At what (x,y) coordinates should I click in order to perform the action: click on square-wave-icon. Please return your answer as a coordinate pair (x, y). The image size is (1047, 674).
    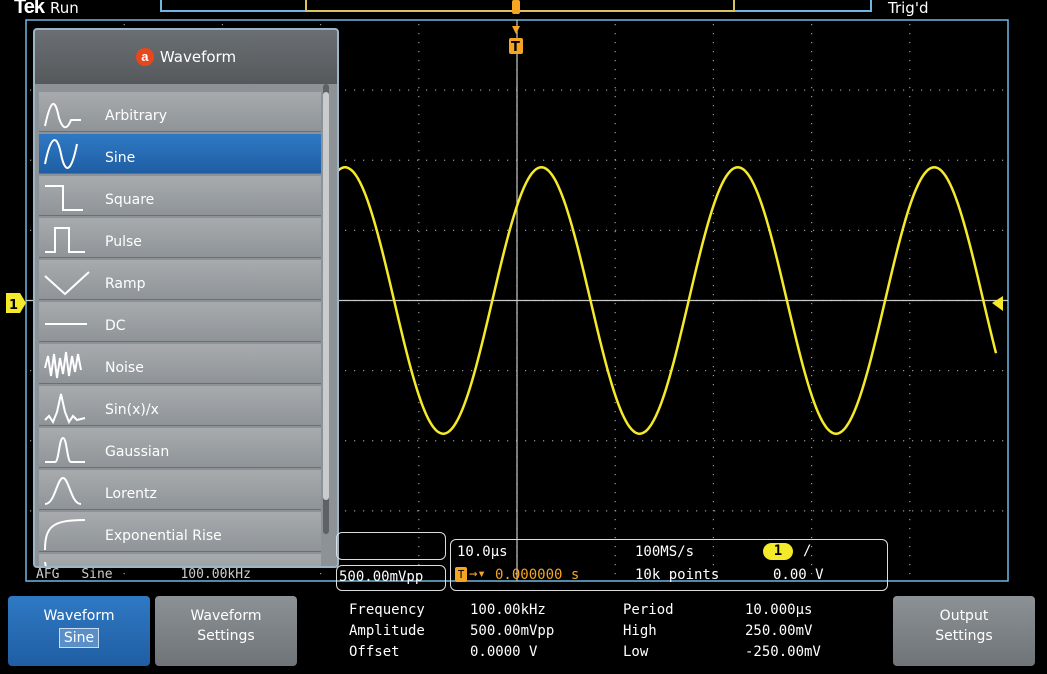
    Looking at the image, I should click on (64, 198).